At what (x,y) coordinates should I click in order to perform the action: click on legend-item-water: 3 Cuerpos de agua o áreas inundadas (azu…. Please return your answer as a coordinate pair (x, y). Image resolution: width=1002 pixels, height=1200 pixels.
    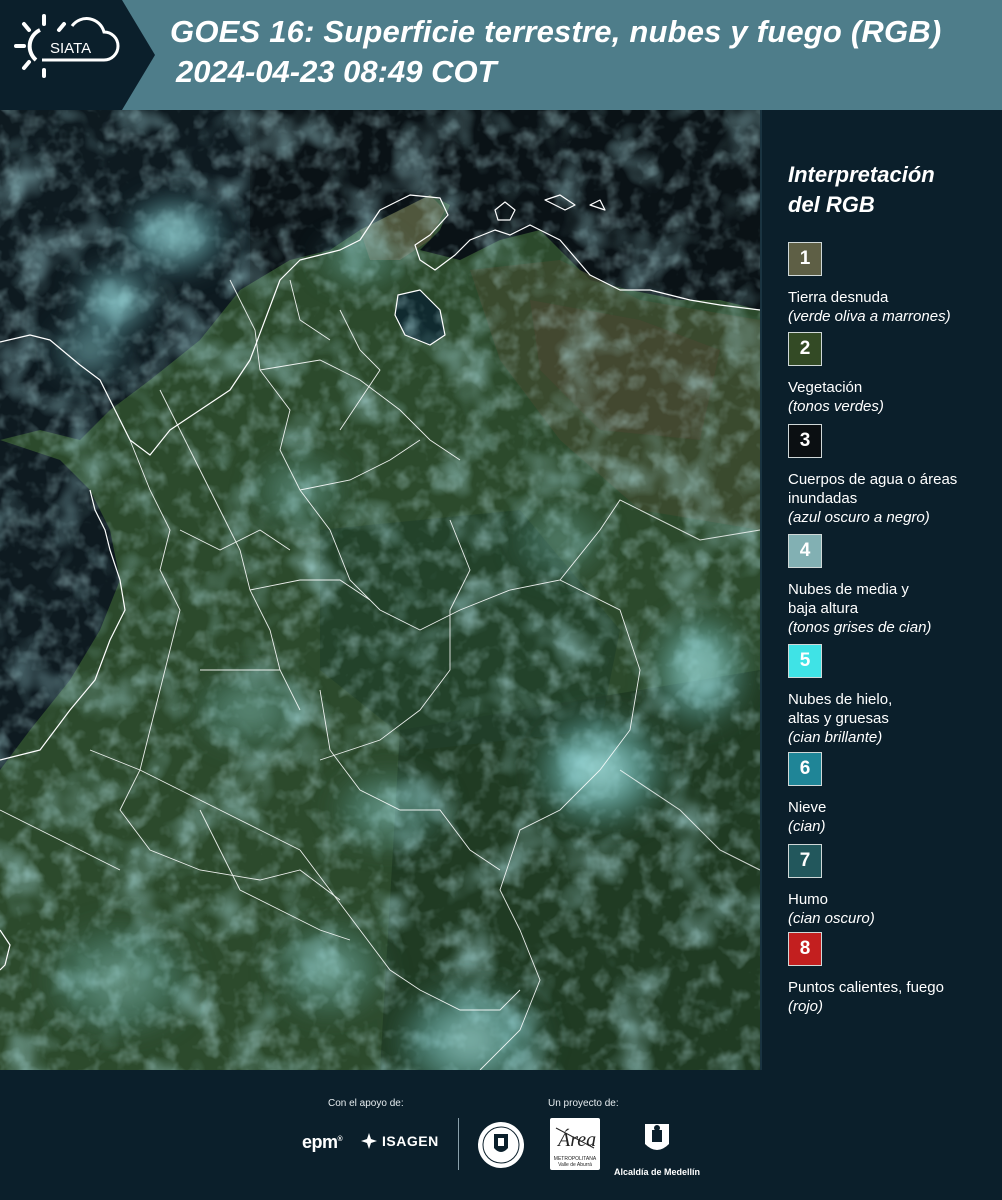
    Looking at the image, I should click on (893, 475).